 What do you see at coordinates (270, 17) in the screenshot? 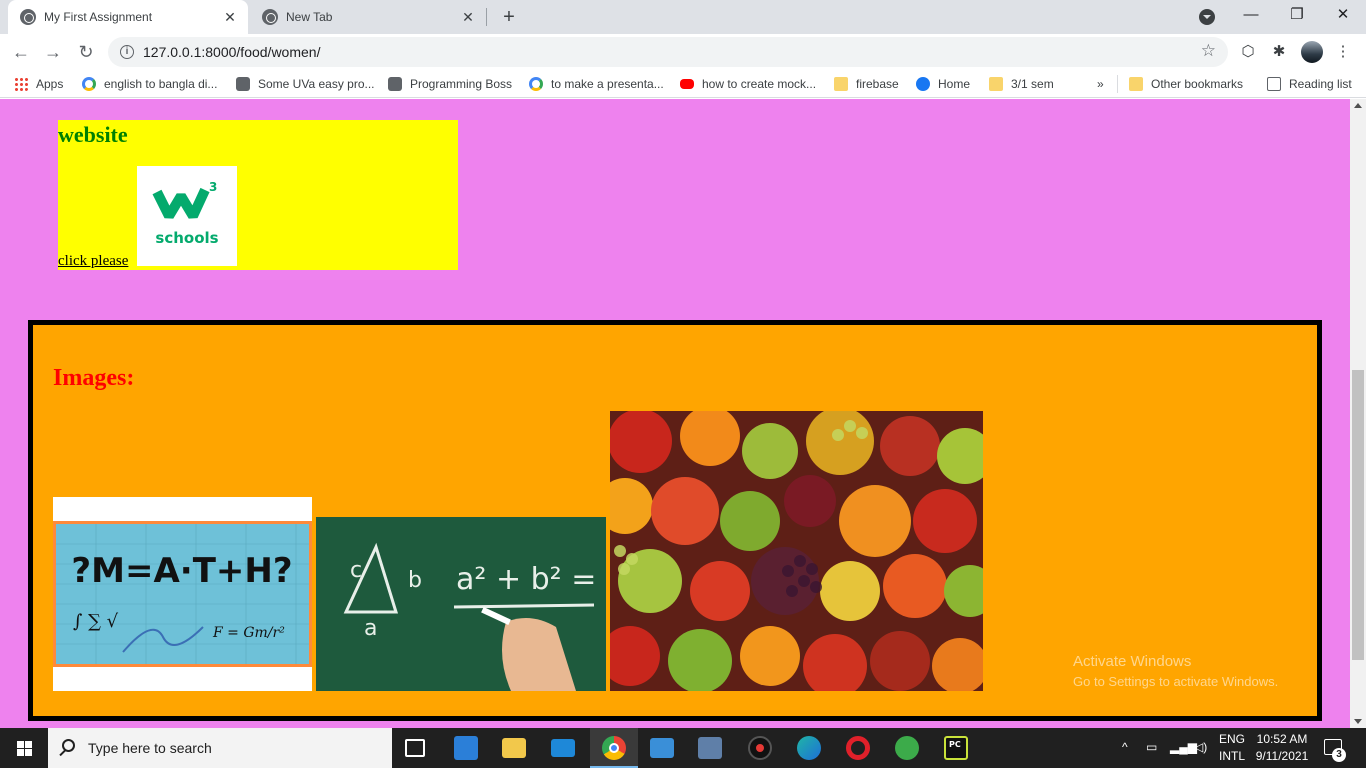
I see `chrome-icon` at bounding box center [270, 17].